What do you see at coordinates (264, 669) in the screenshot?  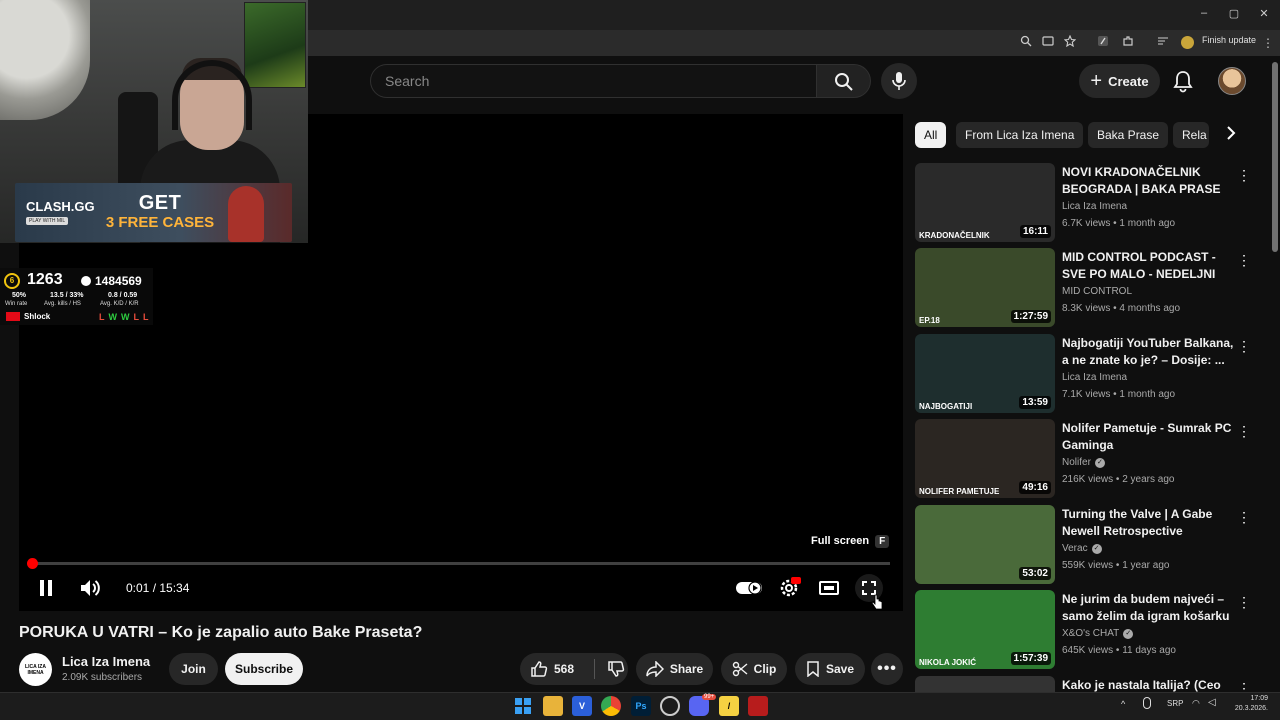 I see `subscribe-button: Subscribe` at bounding box center [264, 669].